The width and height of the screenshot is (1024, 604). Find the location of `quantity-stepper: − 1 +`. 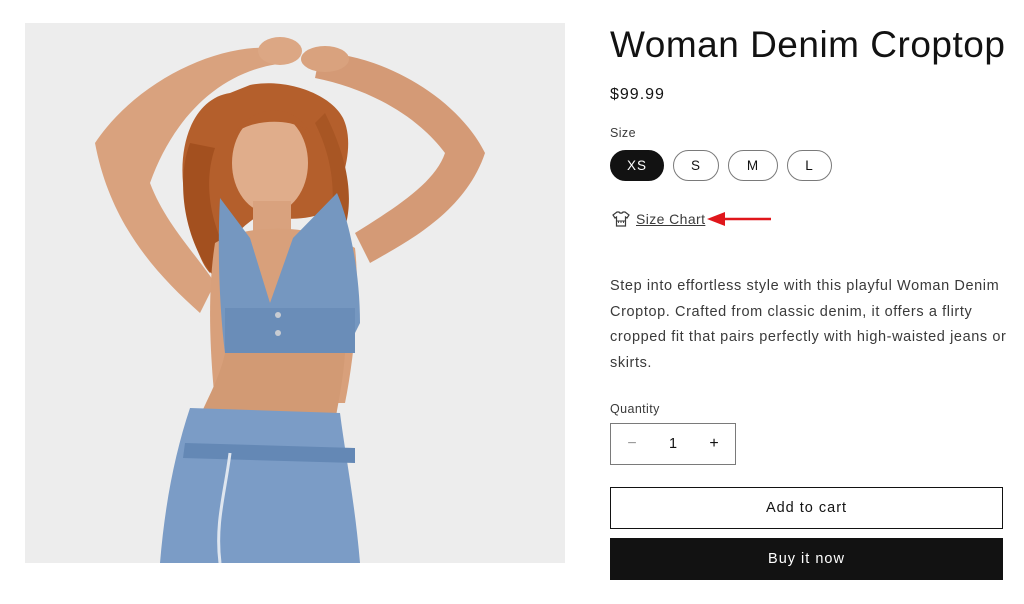

quantity-stepper: − 1 + is located at coordinates (673, 444).